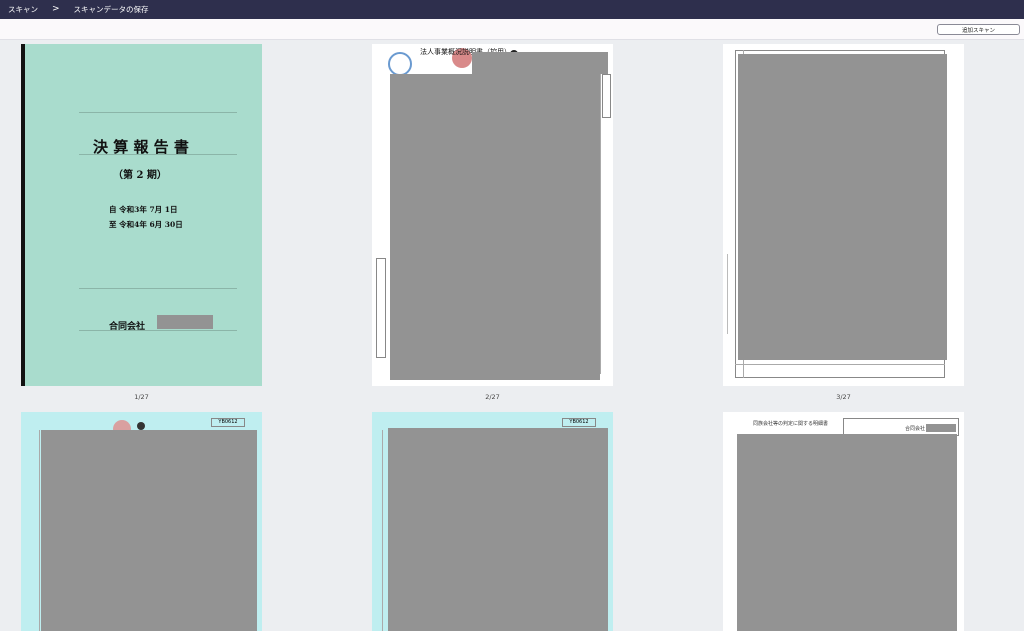 The height and width of the screenshot is (631, 1024). I want to click on mark-icon, so click(141, 426).